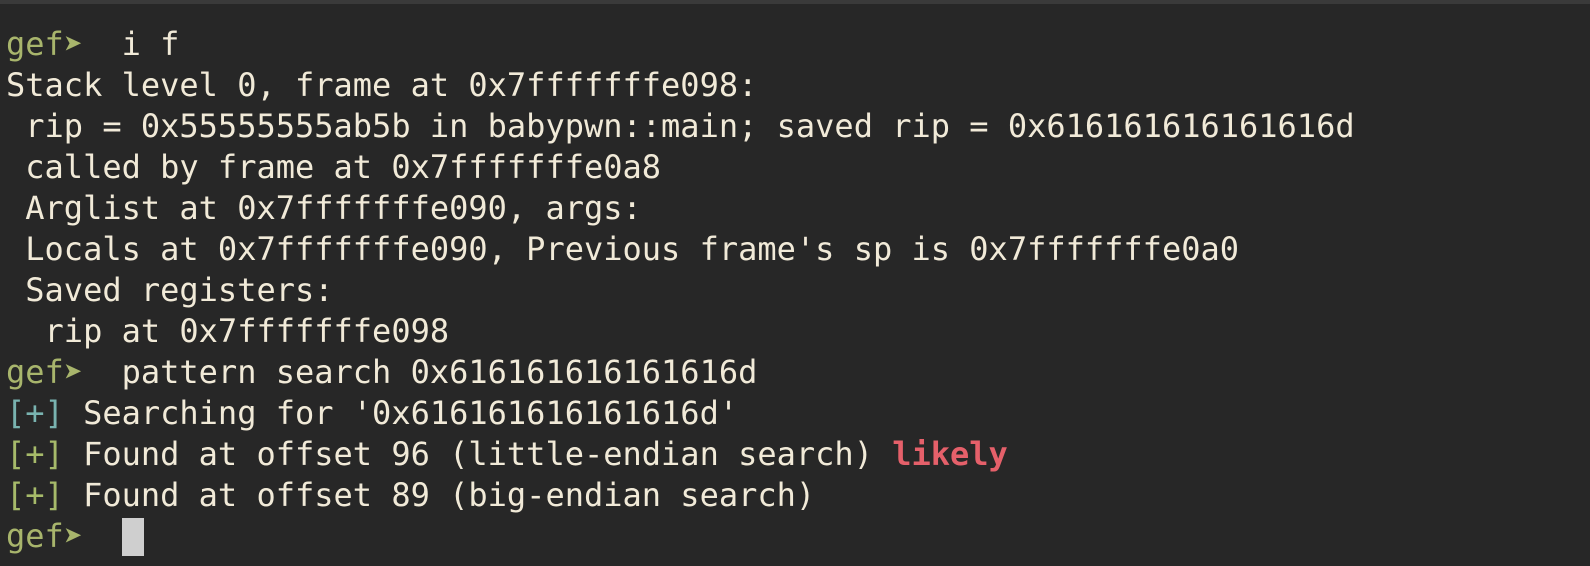 This screenshot has width=1590, height=566. What do you see at coordinates (439, 495) in the screenshot?
I see `result-text: Found at offset 89 (big-endian search)` at bounding box center [439, 495].